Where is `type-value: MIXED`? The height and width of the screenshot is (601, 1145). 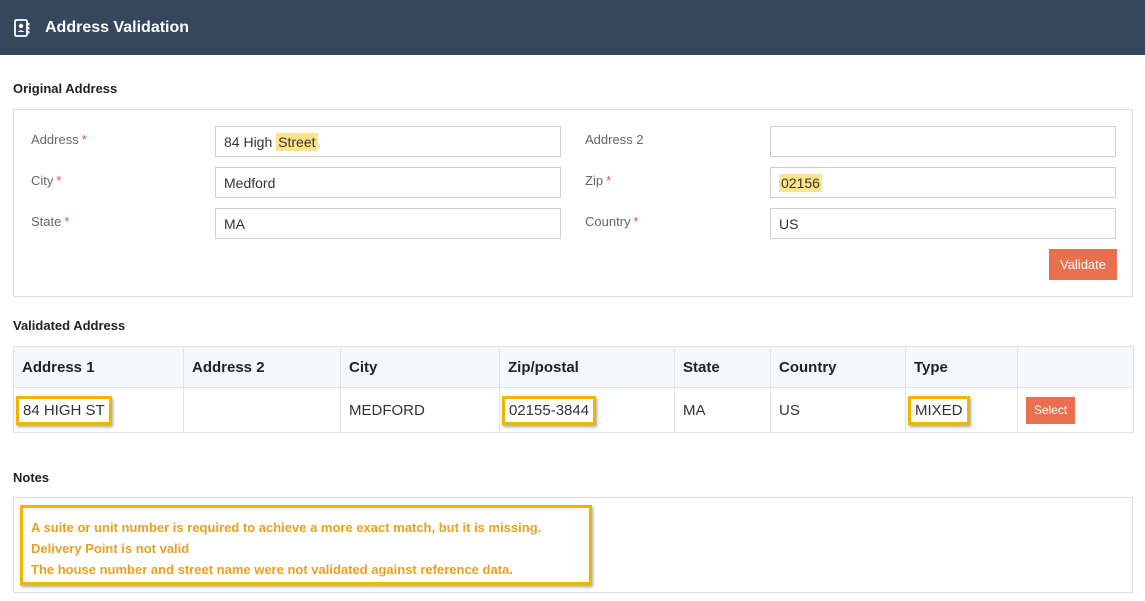 type-value: MIXED is located at coordinates (939, 410).